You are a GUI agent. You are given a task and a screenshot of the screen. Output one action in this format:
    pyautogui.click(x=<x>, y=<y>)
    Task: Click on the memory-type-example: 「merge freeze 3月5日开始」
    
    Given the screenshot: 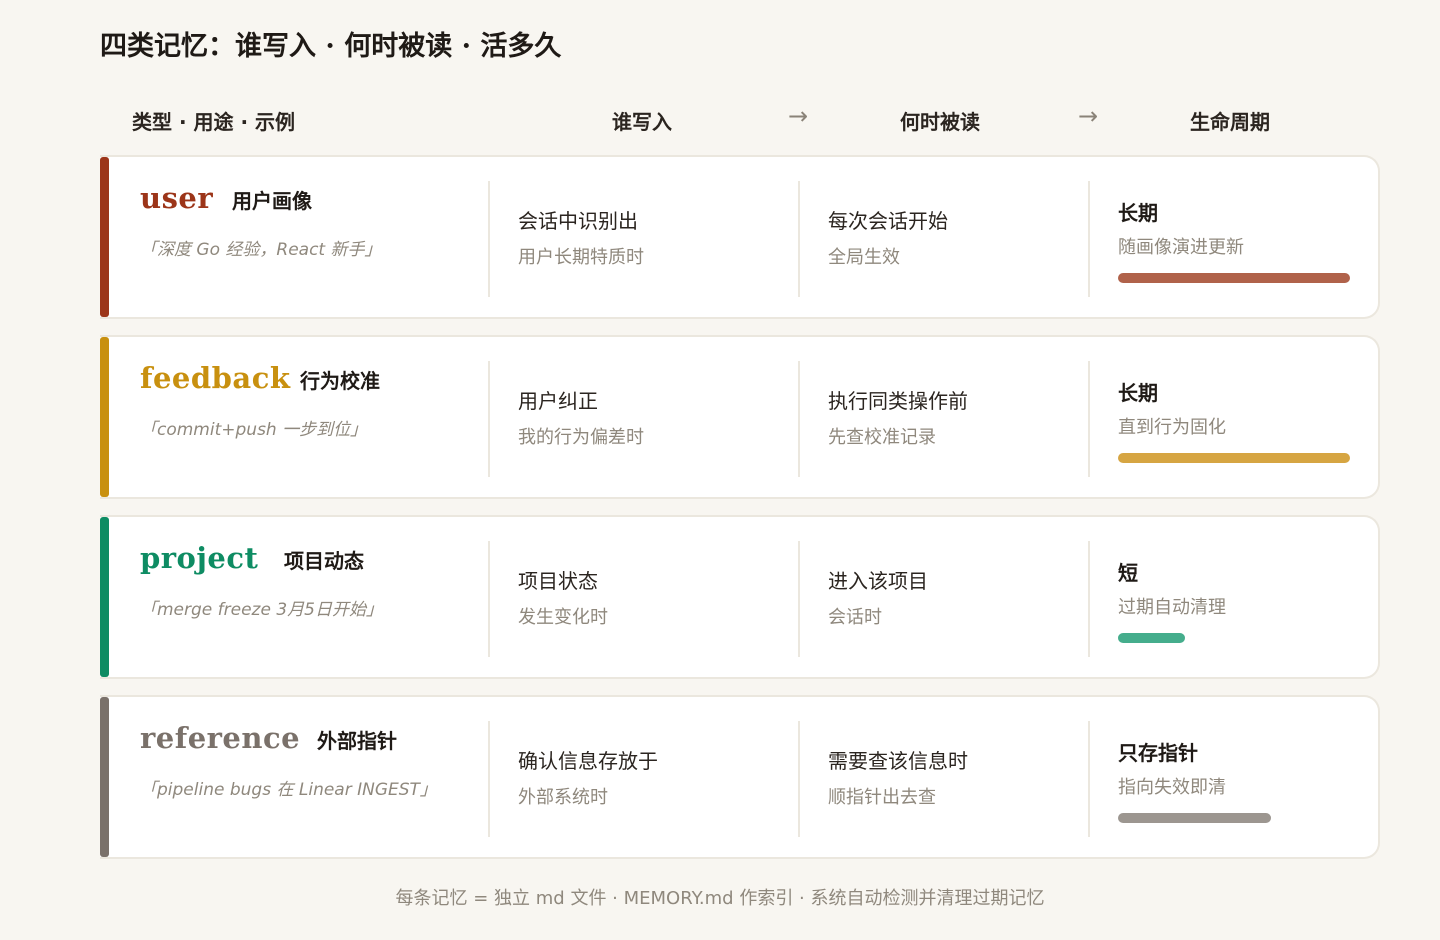 What is the action you would take?
    pyautogui.click(x=261, y=610)
    